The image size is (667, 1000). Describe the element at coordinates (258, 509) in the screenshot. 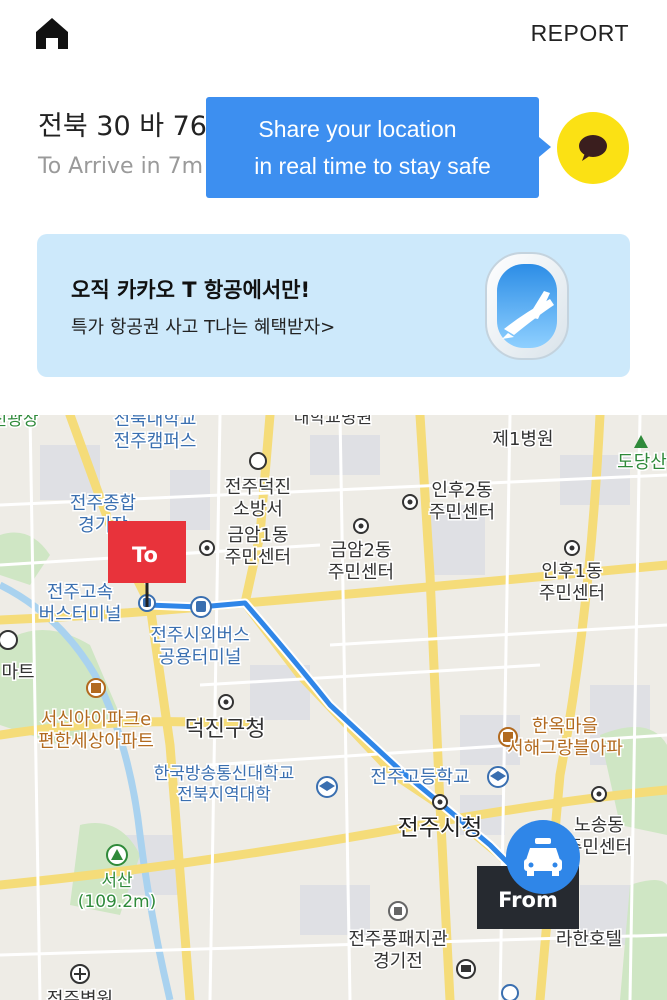

I see `map-label-line: 소방서` at that location.